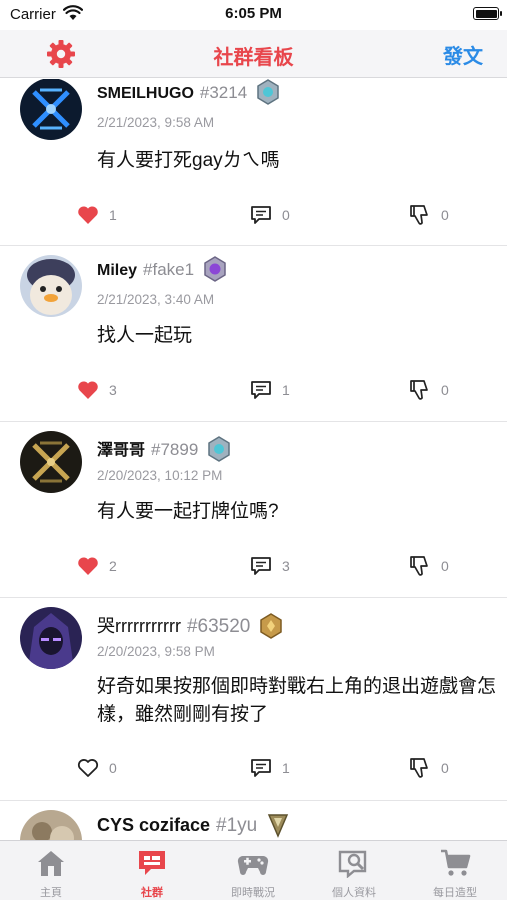 Image resolution: width=507 pixels, height=900 pixels. I want to click on like-count: 2, so click(113, 566).